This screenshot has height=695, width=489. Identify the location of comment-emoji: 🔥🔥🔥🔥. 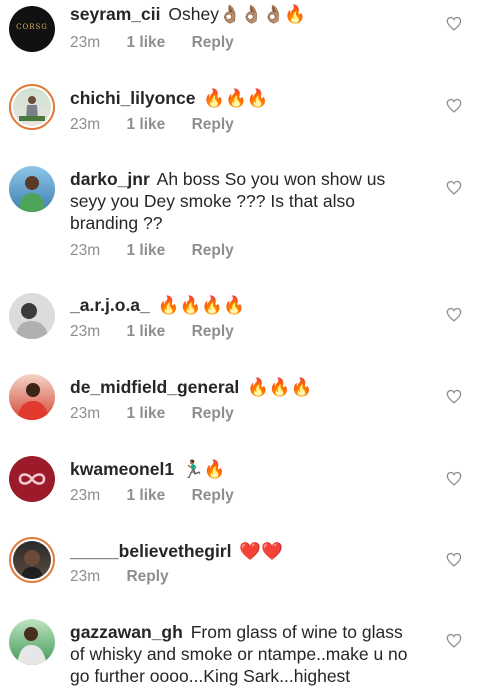
(201, 306).